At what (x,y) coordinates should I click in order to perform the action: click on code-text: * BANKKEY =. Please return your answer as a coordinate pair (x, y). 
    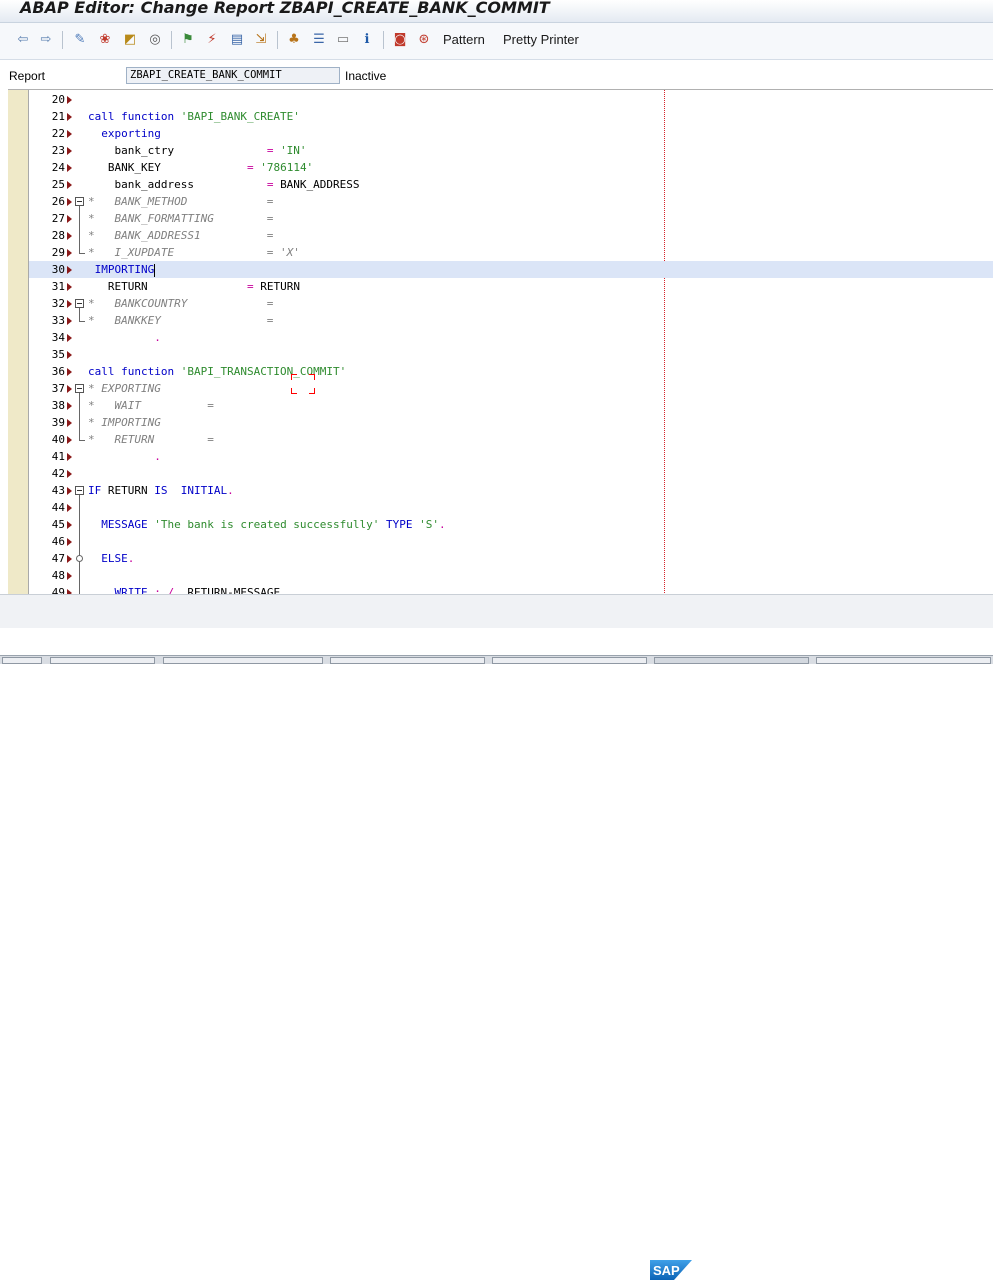
    Looking at the image, I should click on (181, 320).